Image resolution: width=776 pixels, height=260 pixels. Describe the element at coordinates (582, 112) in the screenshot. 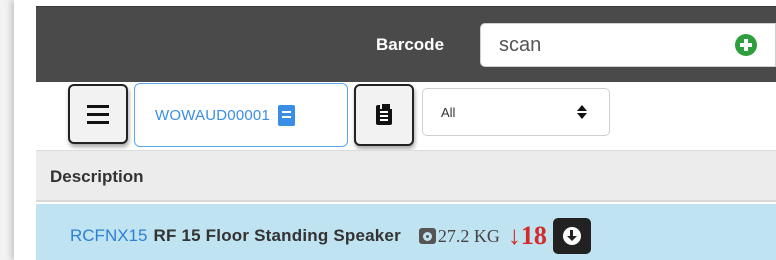

I see `select-caret-icon` at that location.